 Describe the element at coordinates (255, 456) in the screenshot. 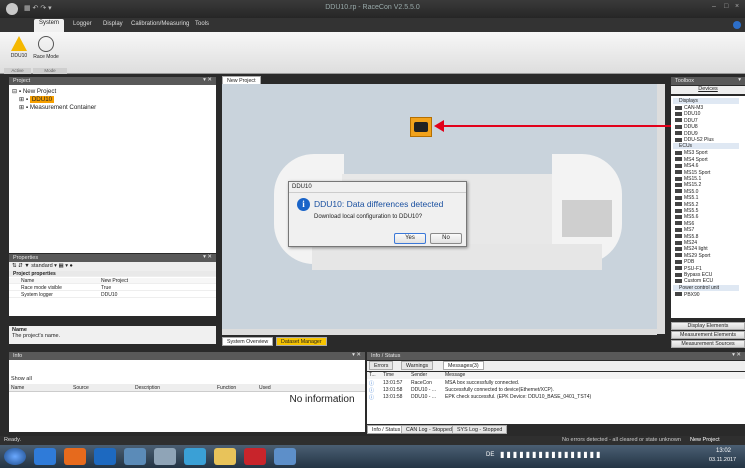

I see `acrobat-icon` at that location.